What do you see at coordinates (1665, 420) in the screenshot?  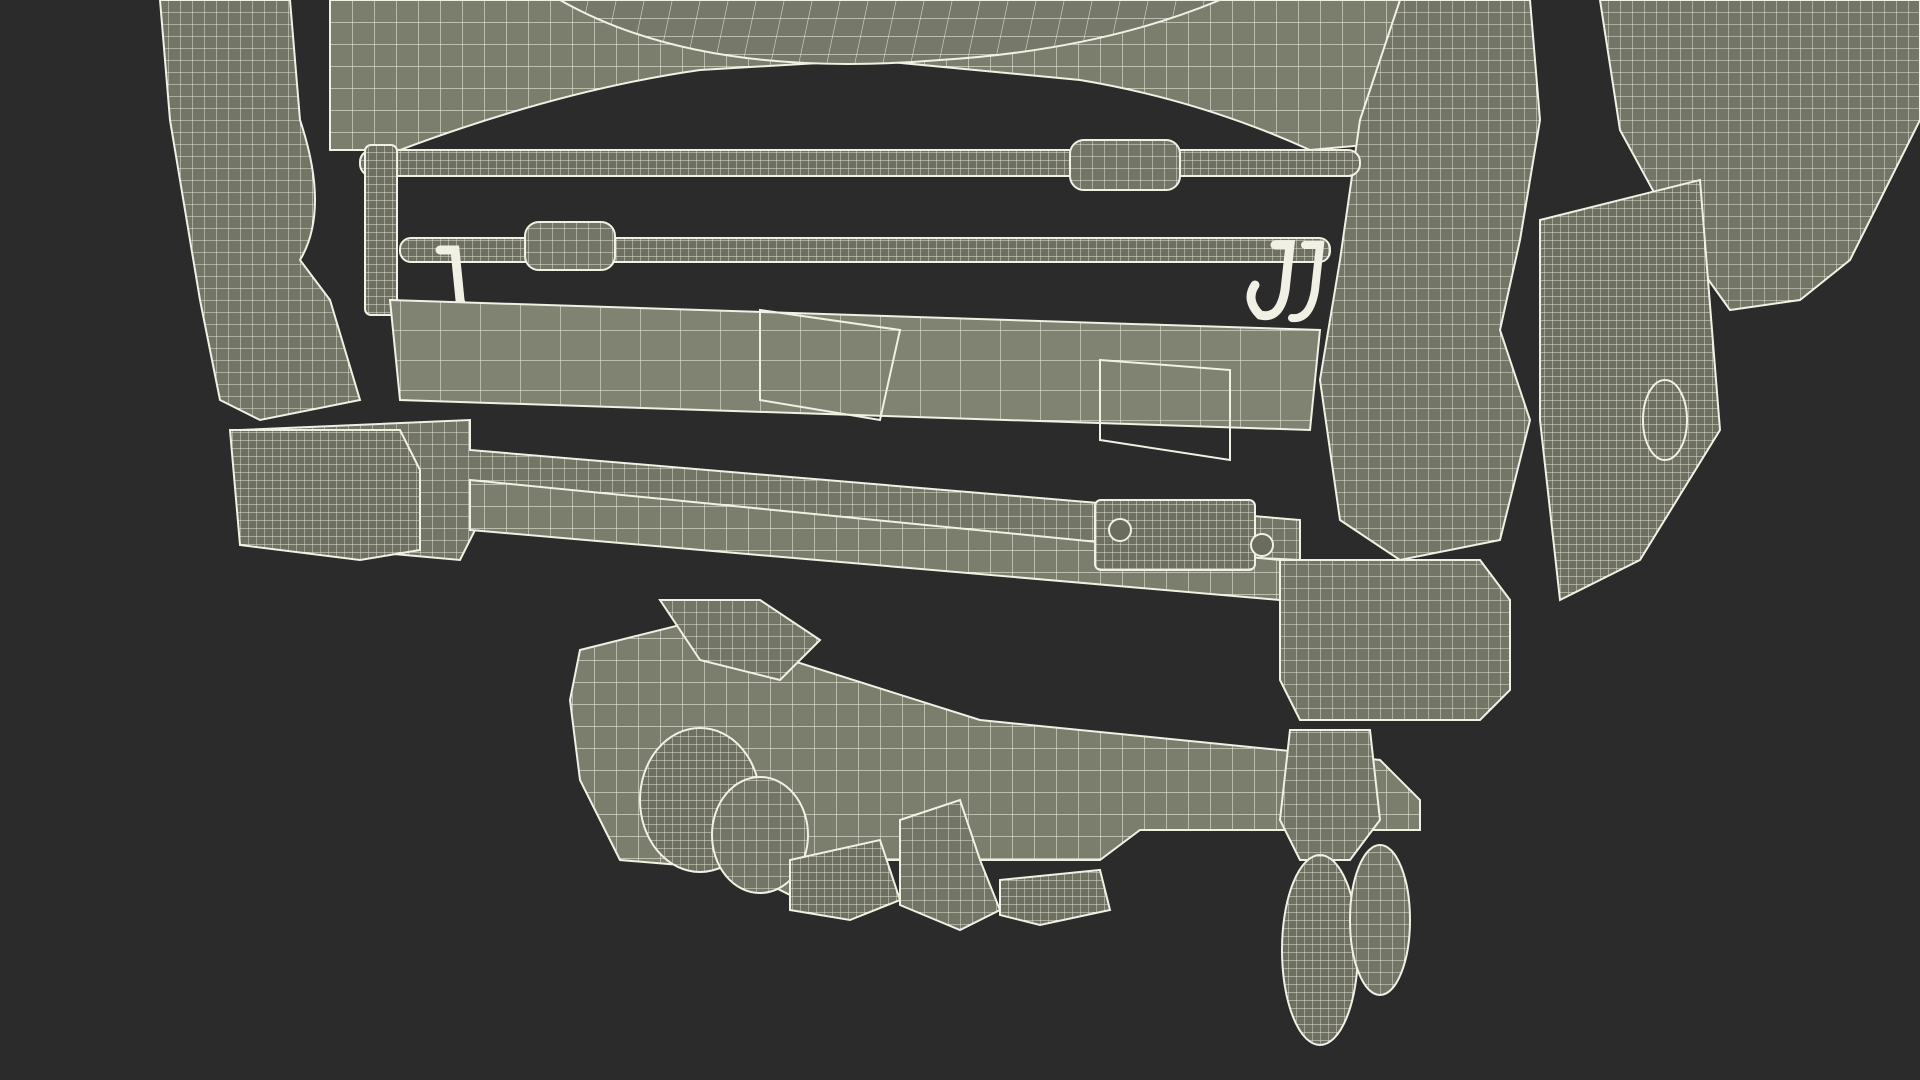 I see `side-wheel-icon` at bounding box center [1665, 420].